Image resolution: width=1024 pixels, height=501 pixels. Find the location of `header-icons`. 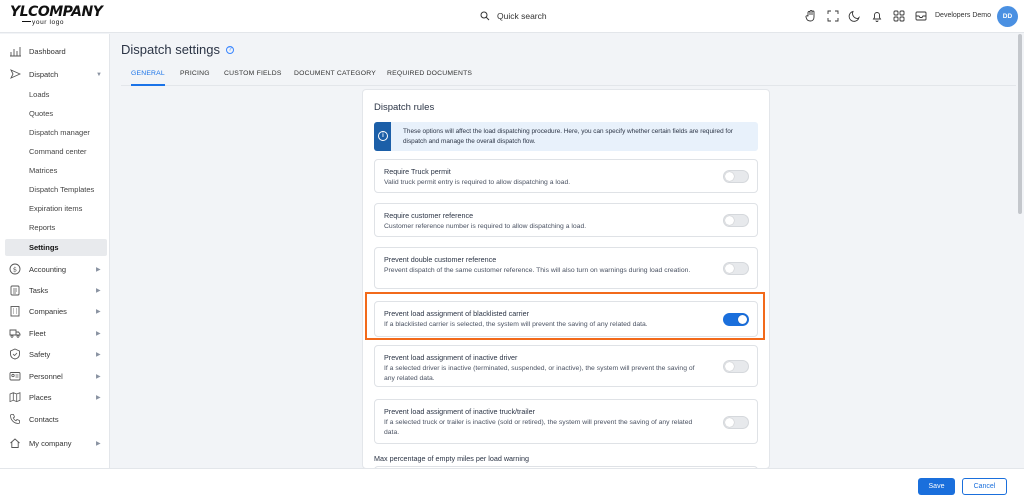

header-icons is located at coordinates (866, 16).